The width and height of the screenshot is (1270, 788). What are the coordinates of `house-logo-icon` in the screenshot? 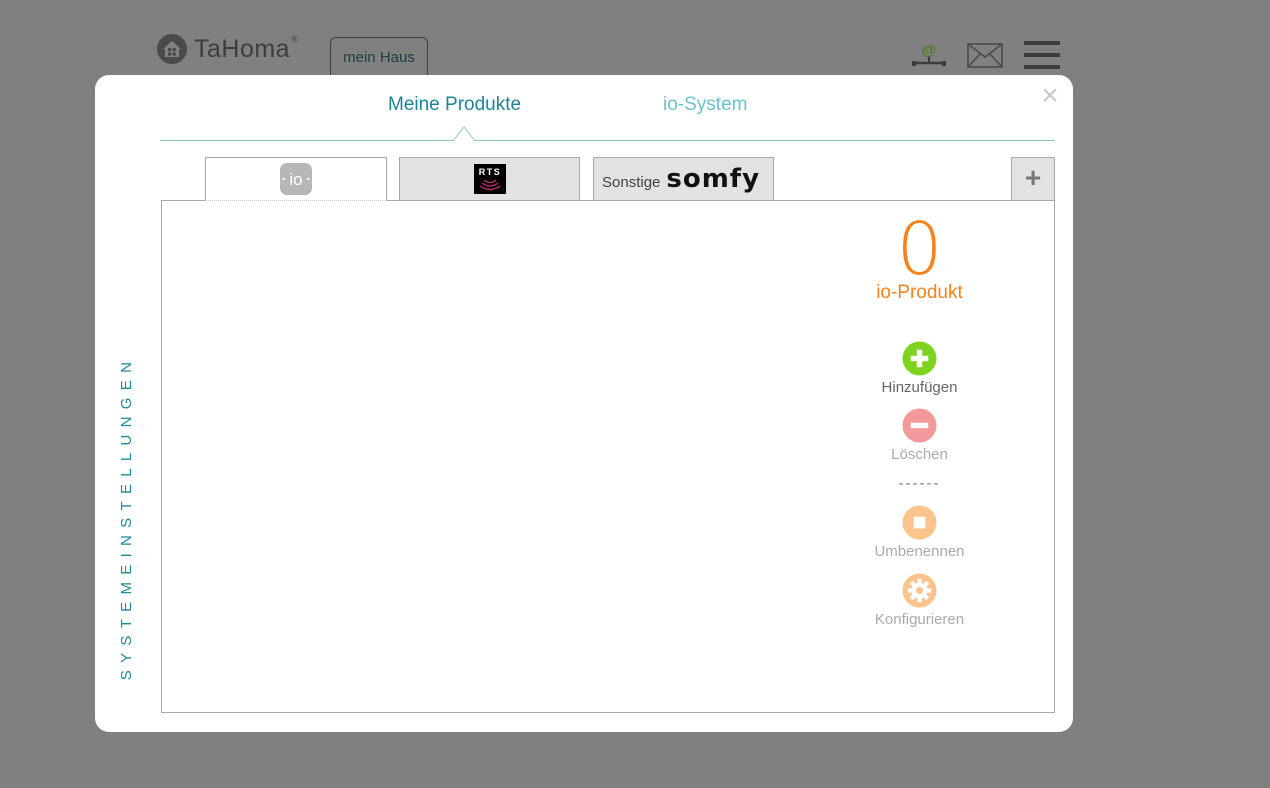 It's located at (172, 49).